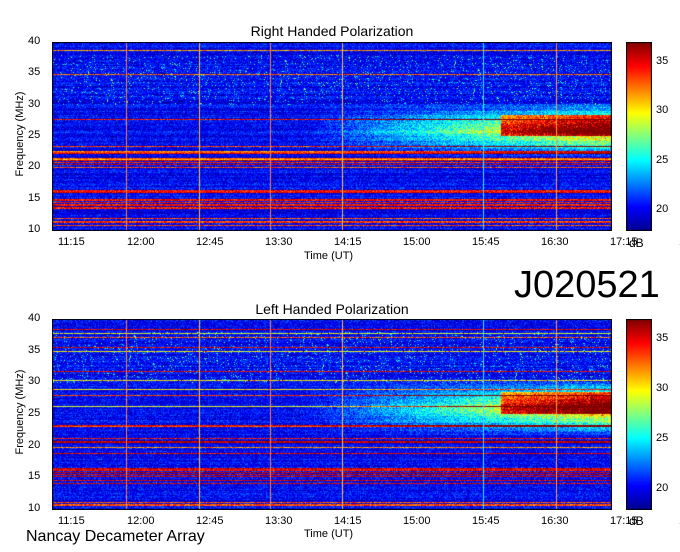 Image resolution: width=680 pixels, height=552 pixels. Describe the element at coordinates (329, 534) in the screenshot. I see `bottom-x-axis-label: Time (UT)` at that location.